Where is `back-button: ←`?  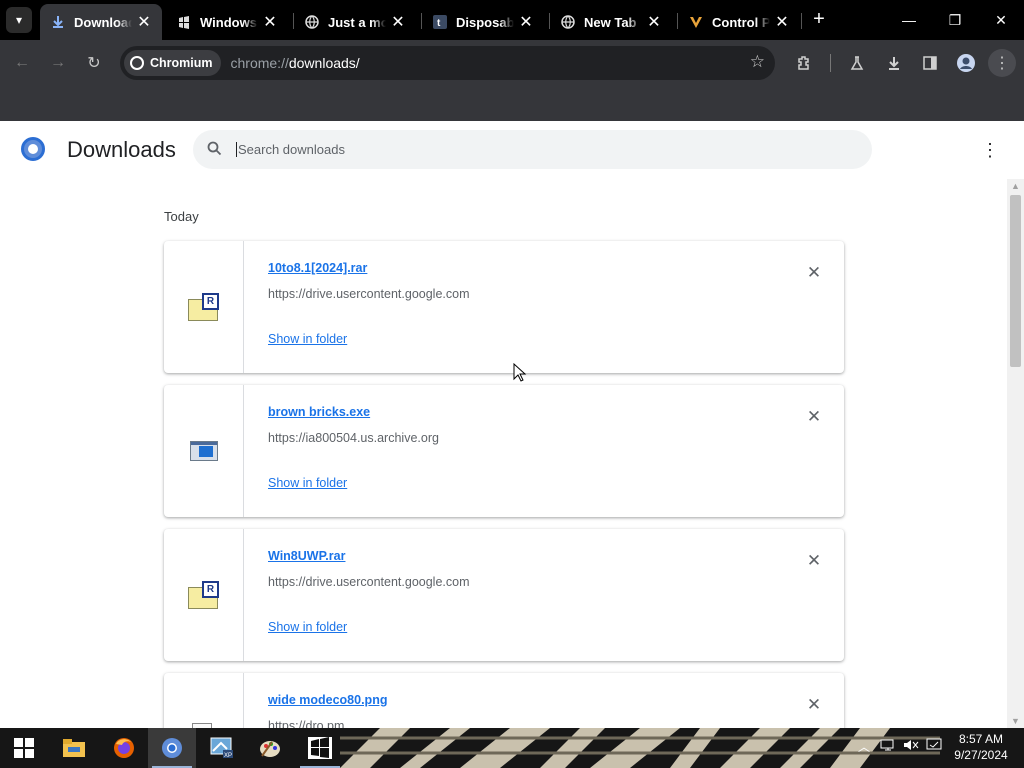
back-button: ← is located at coordinates (22, 63).